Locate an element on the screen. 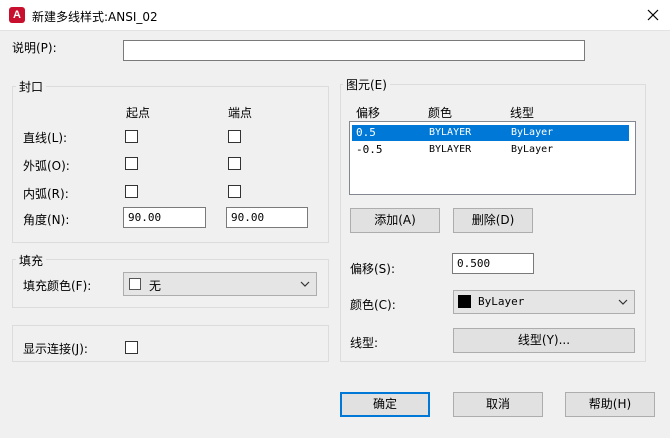 The image size is (670, 438). caps-outer-arc-end-checkbox is located at coordinates (234, 163).